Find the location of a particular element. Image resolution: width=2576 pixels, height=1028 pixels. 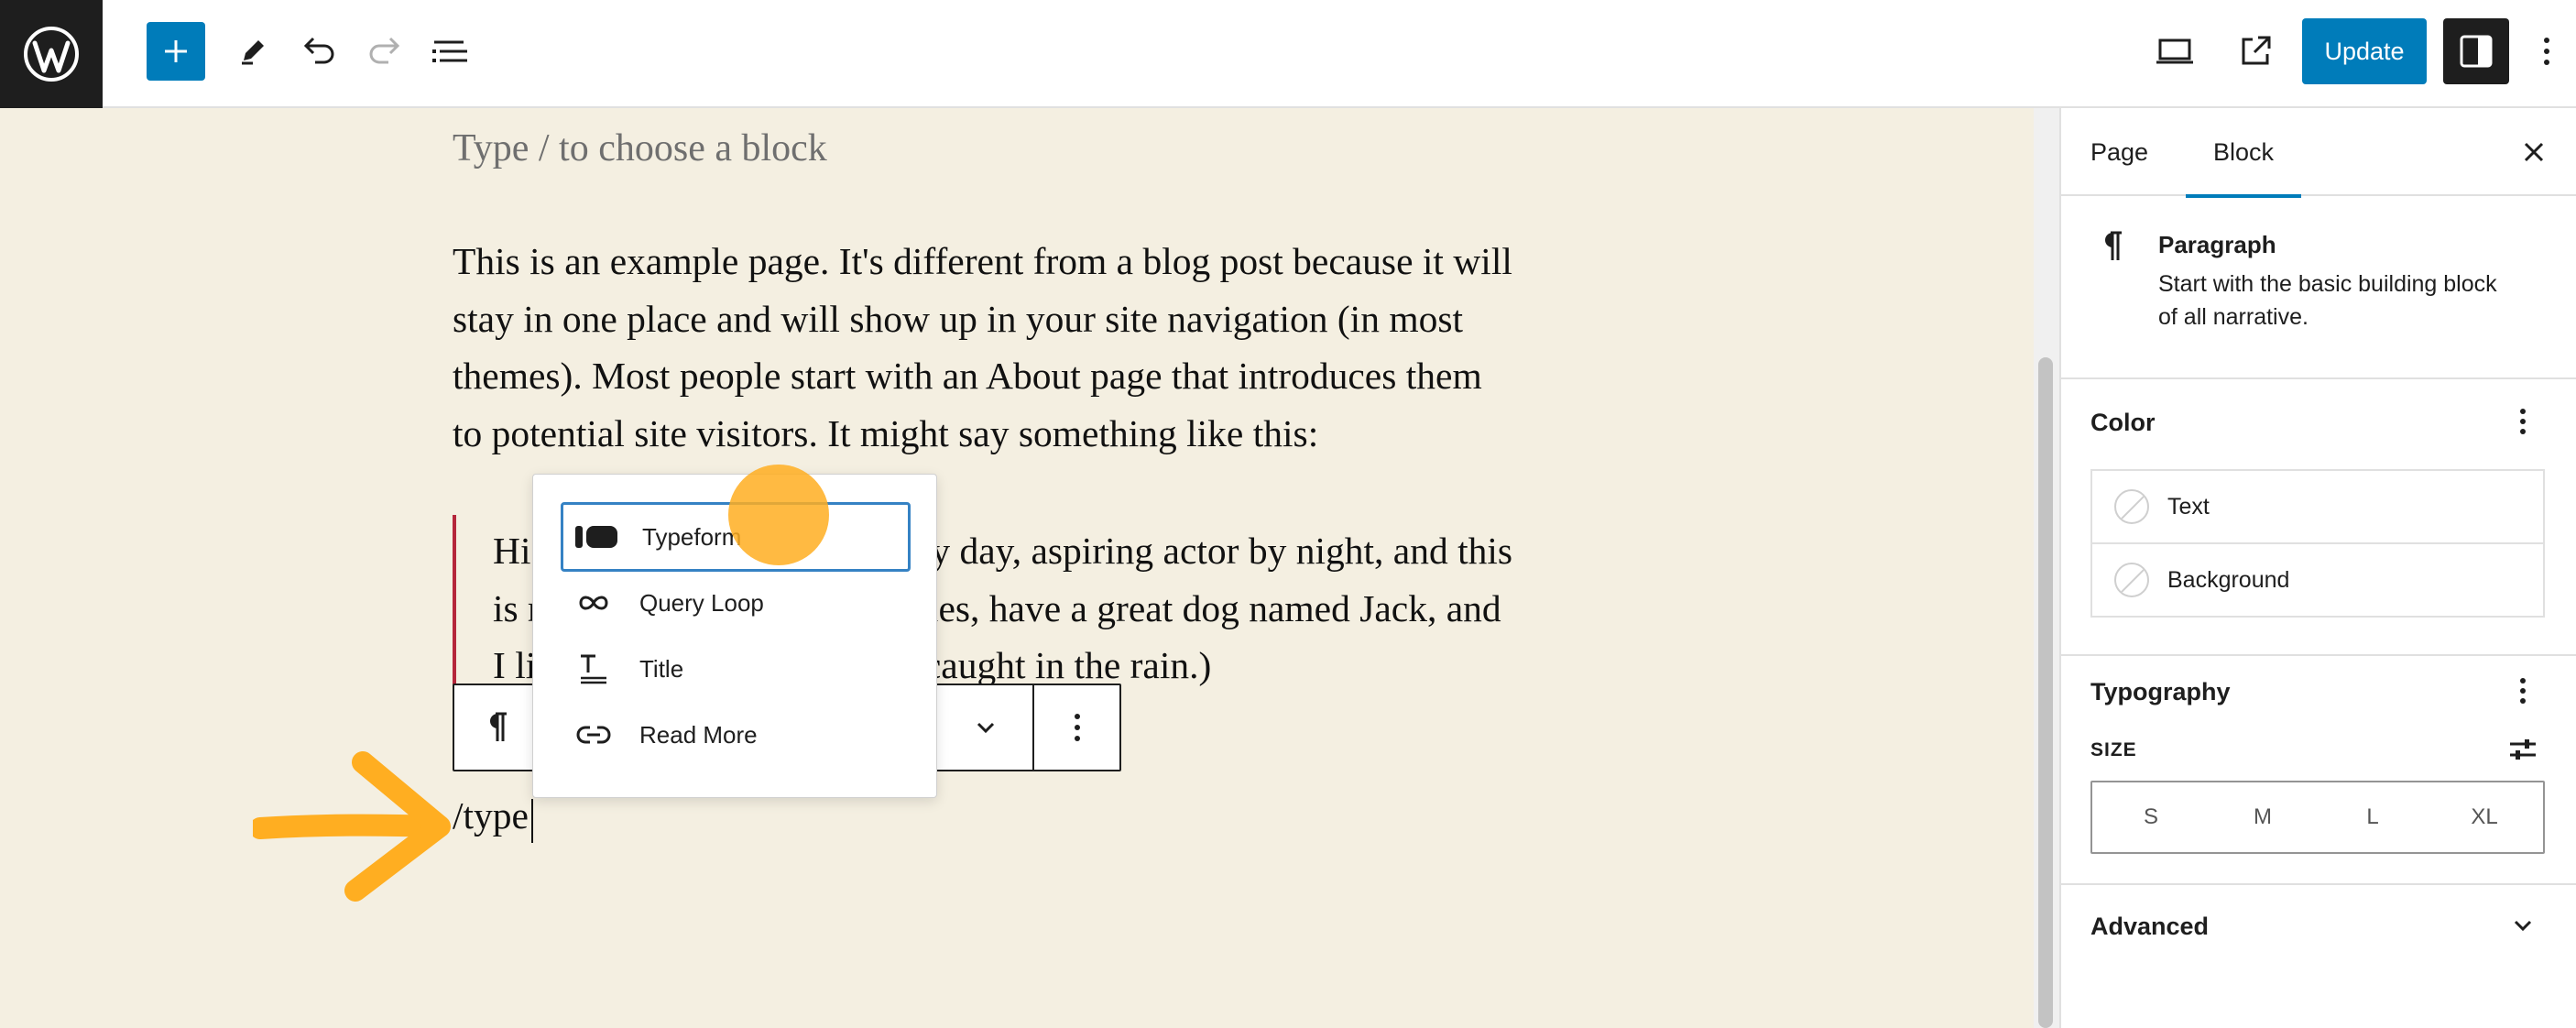

undo-button is located at coordinates (319, 51).